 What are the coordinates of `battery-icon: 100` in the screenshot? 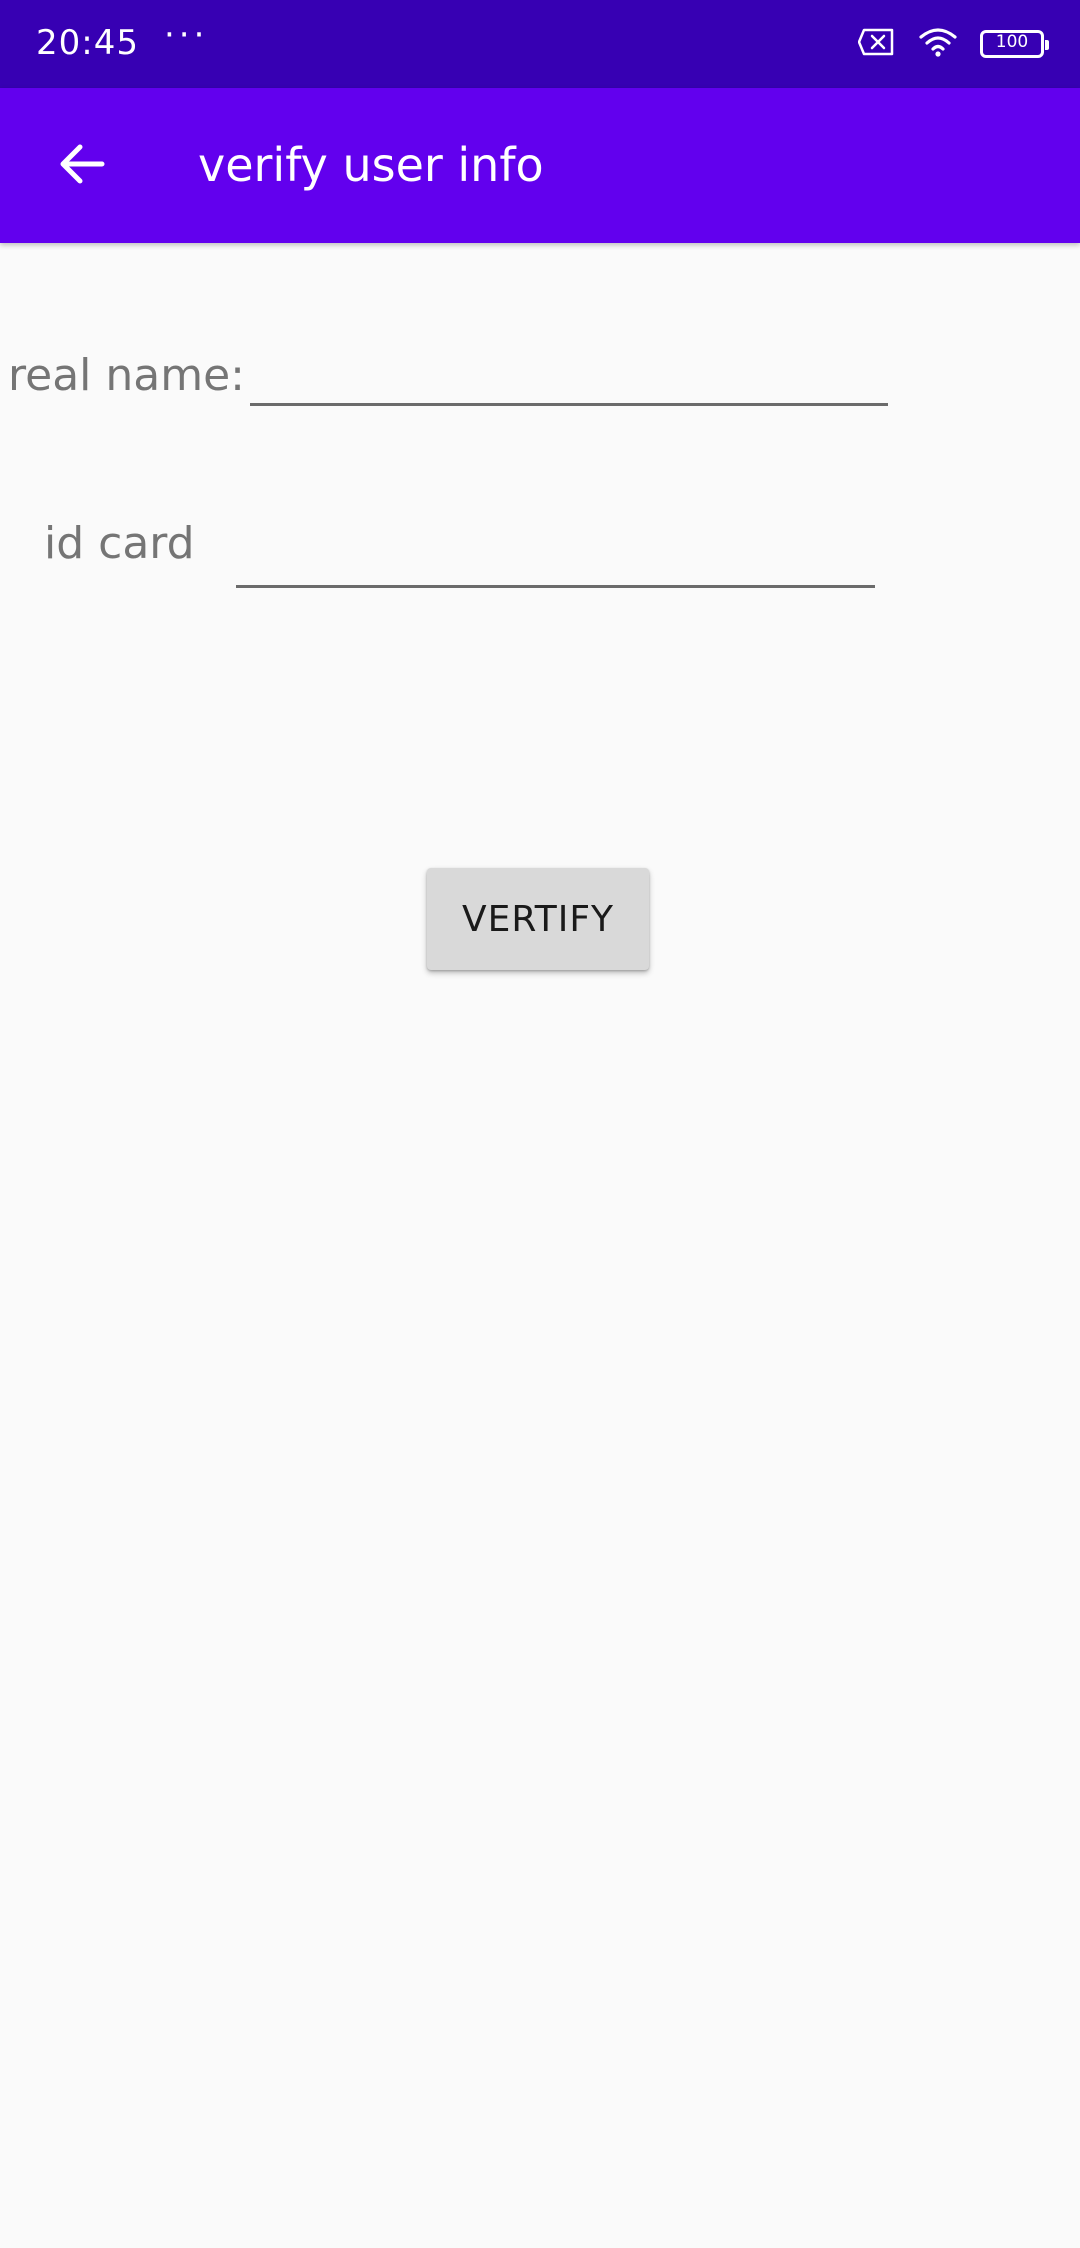 It's located at (1014, 44).